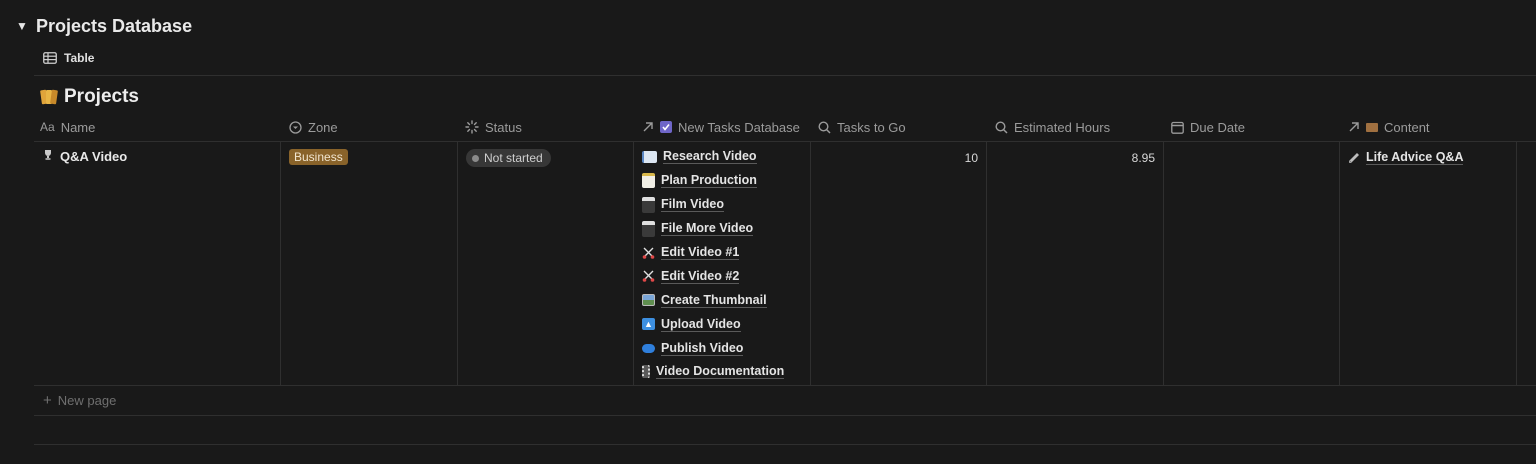 This screenshot has width=1536, height=464. I want to click on task-link: Edit Video #2, so click(722, 276).